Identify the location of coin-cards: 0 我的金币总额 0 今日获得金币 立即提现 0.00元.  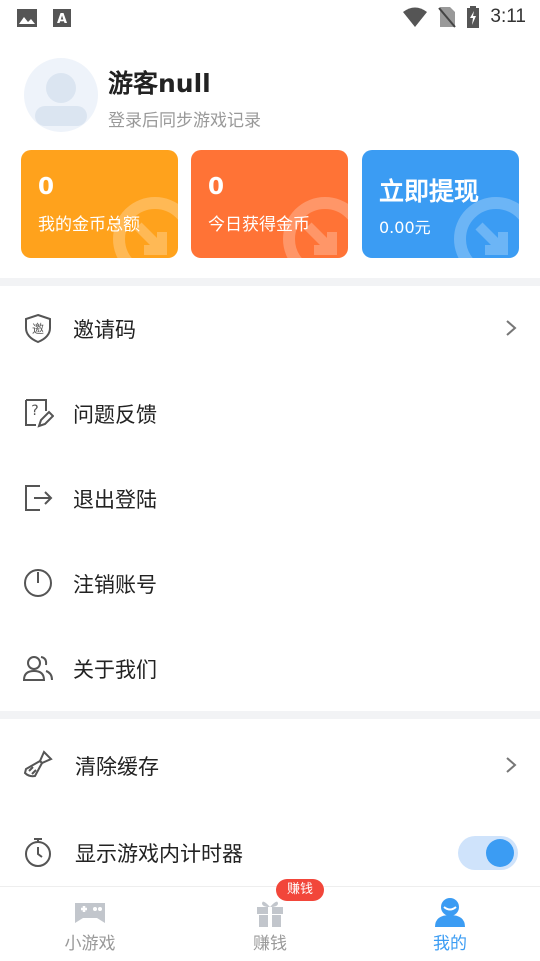
(270, 204).